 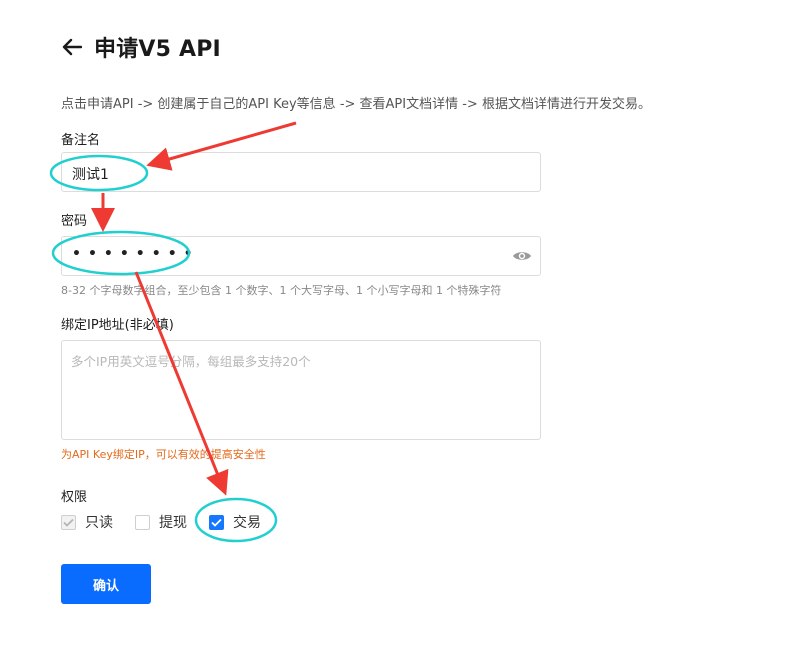 What do you see at coordinates (191, 361) in the screenshot?
I see `ip-textarea-placeholder: 多个IP用英文逗号分隔，每组最多支持20个` at bounding box center [191, 361].